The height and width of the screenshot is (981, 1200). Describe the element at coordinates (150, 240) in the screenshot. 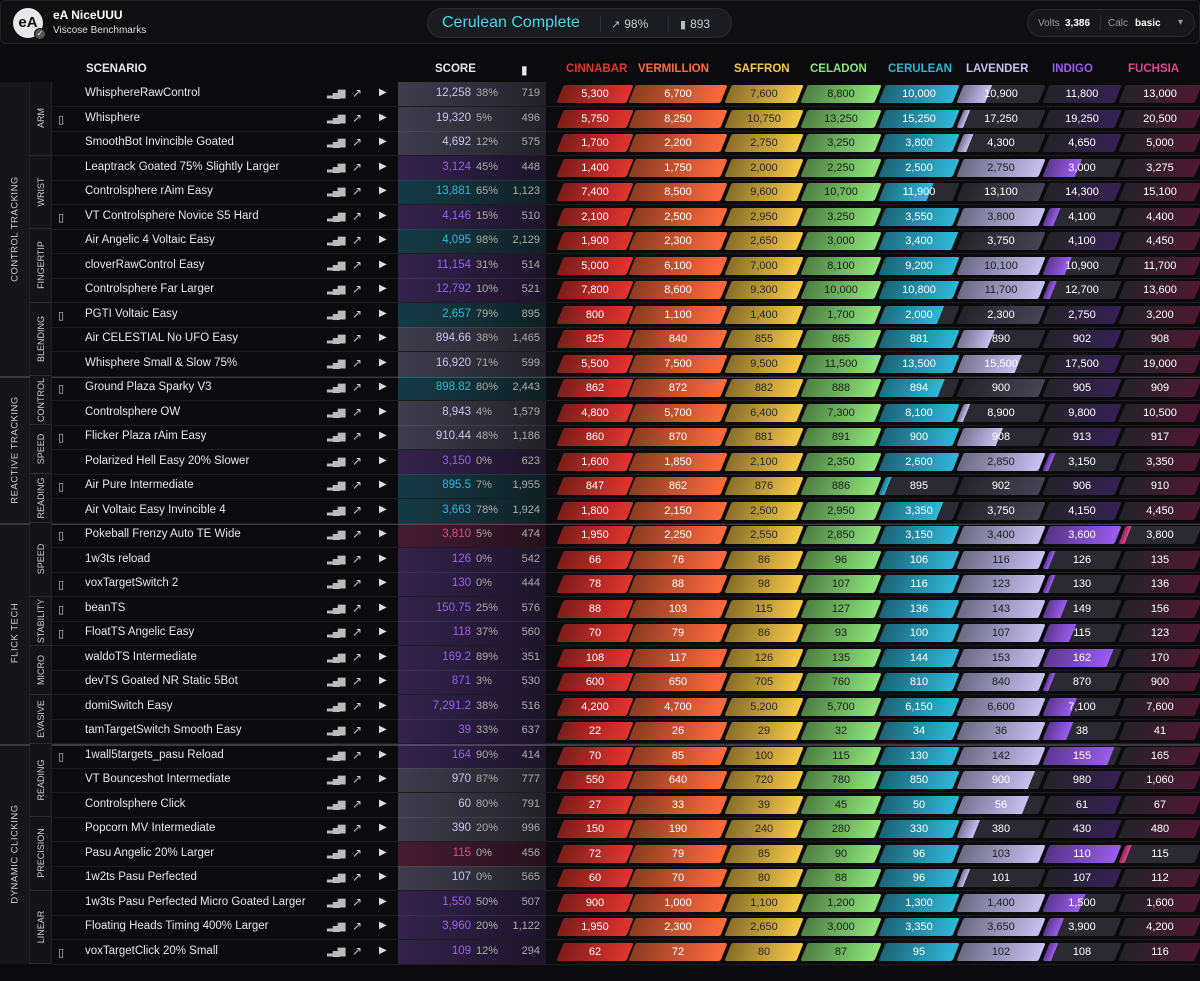

I see `scenario-name: Air Angelic 4 Voltaic Easy` at that location.